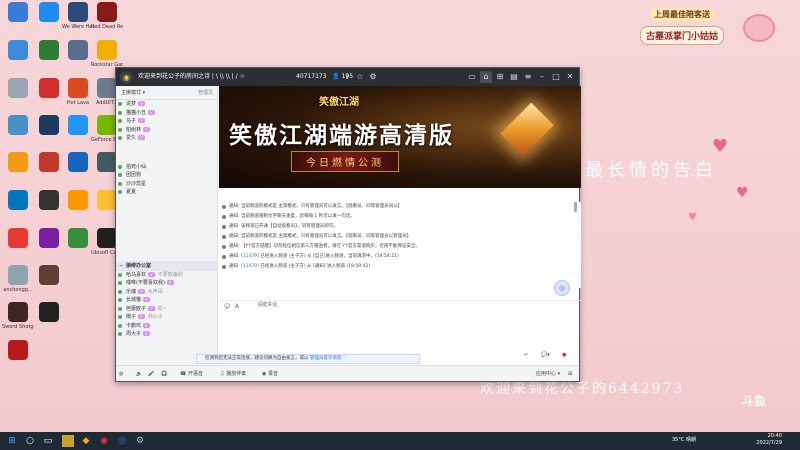 The width and height of the screenshot is (800, 450). I want to click on record-button: ◉ 录音, so click(270, 374).